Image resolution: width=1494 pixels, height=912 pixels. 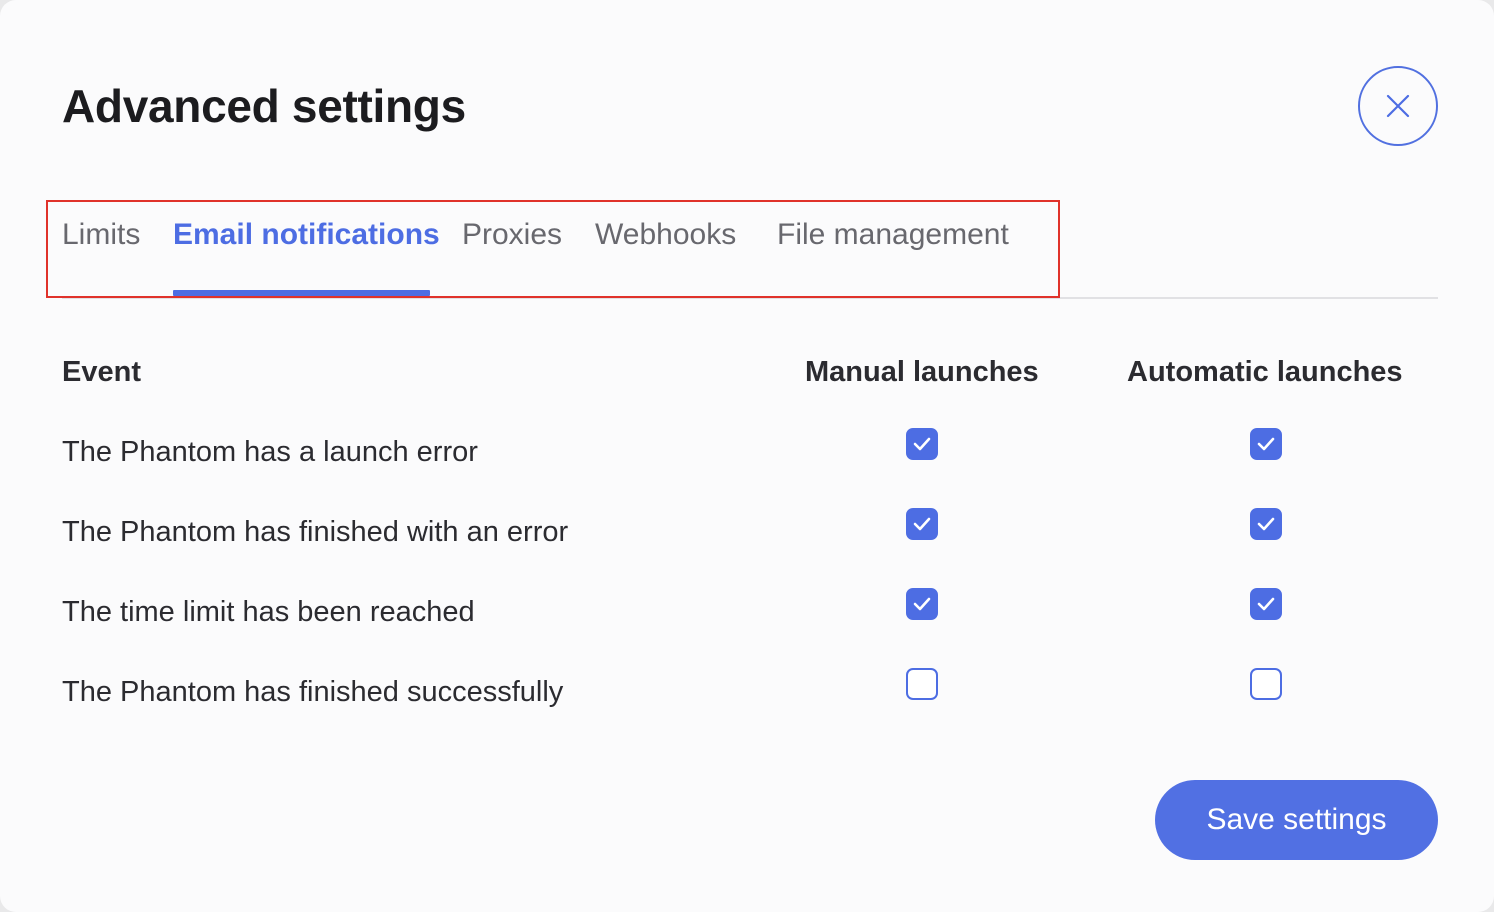 I want to click on automatic-time-limit-checkbox, so click(x=1266, y=604).